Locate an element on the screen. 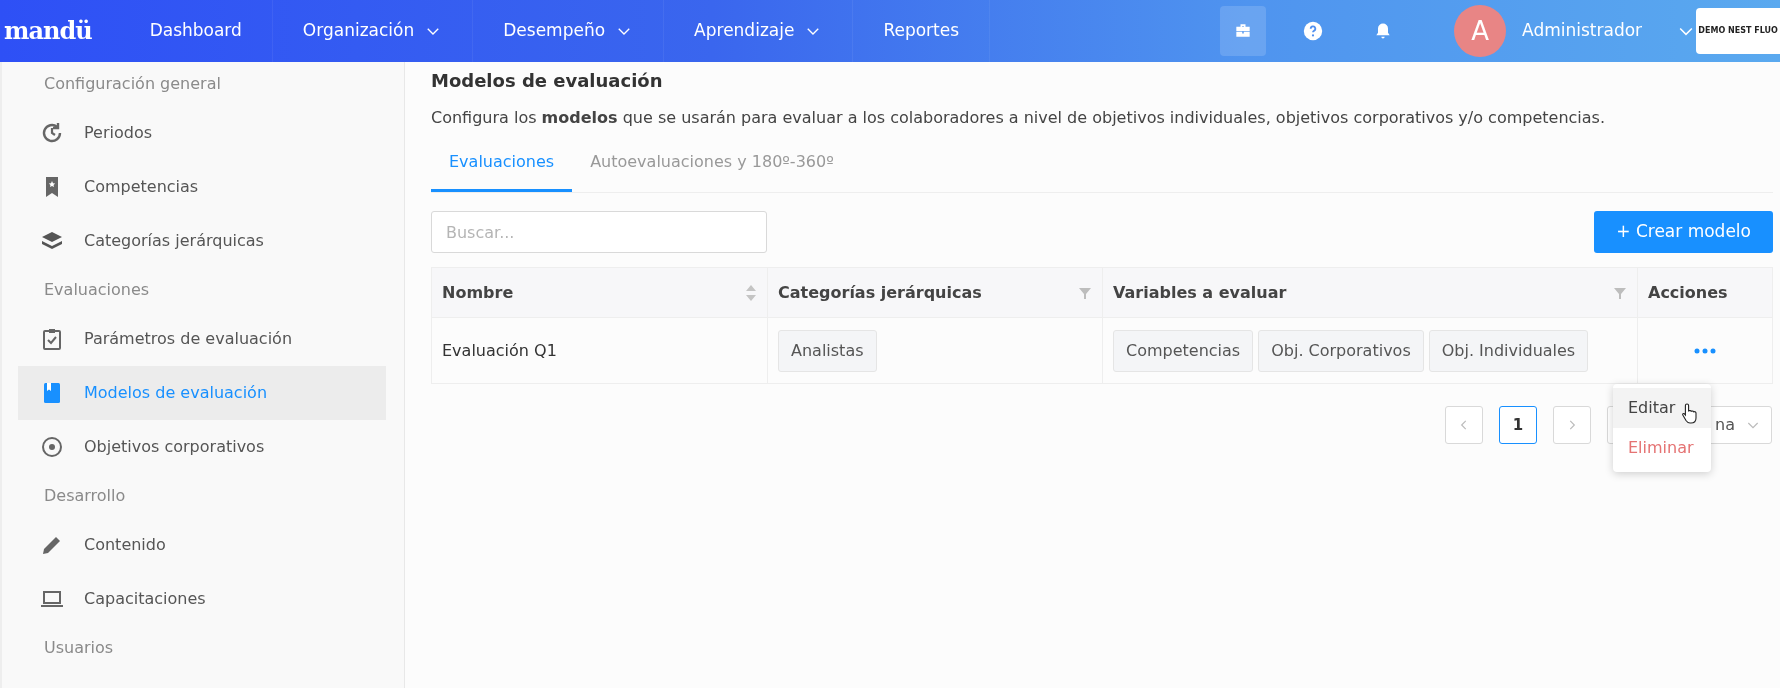 This screenshot has width=1780, height=688. model-name: Evaluación Q1 is located at coordinates (499, 350).